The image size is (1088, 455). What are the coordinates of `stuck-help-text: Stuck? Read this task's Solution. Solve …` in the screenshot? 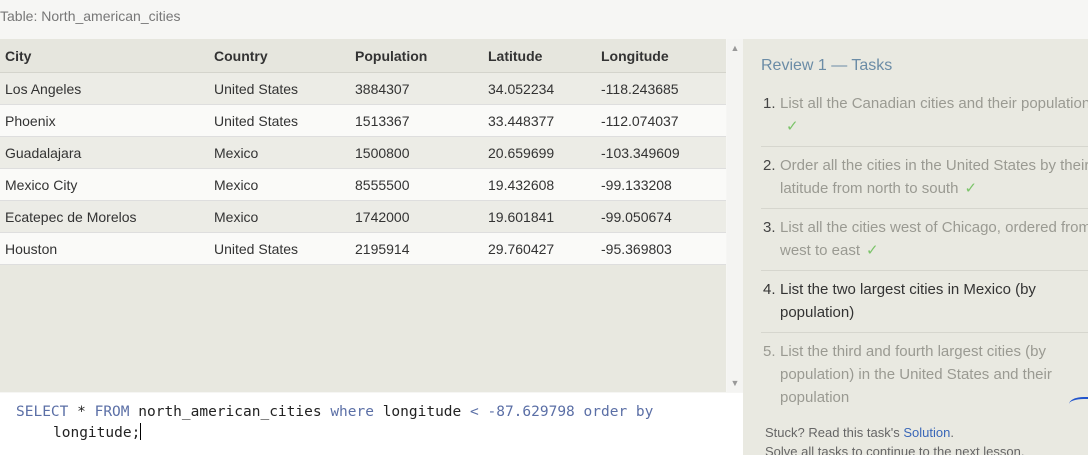 It's located at (894, 439).